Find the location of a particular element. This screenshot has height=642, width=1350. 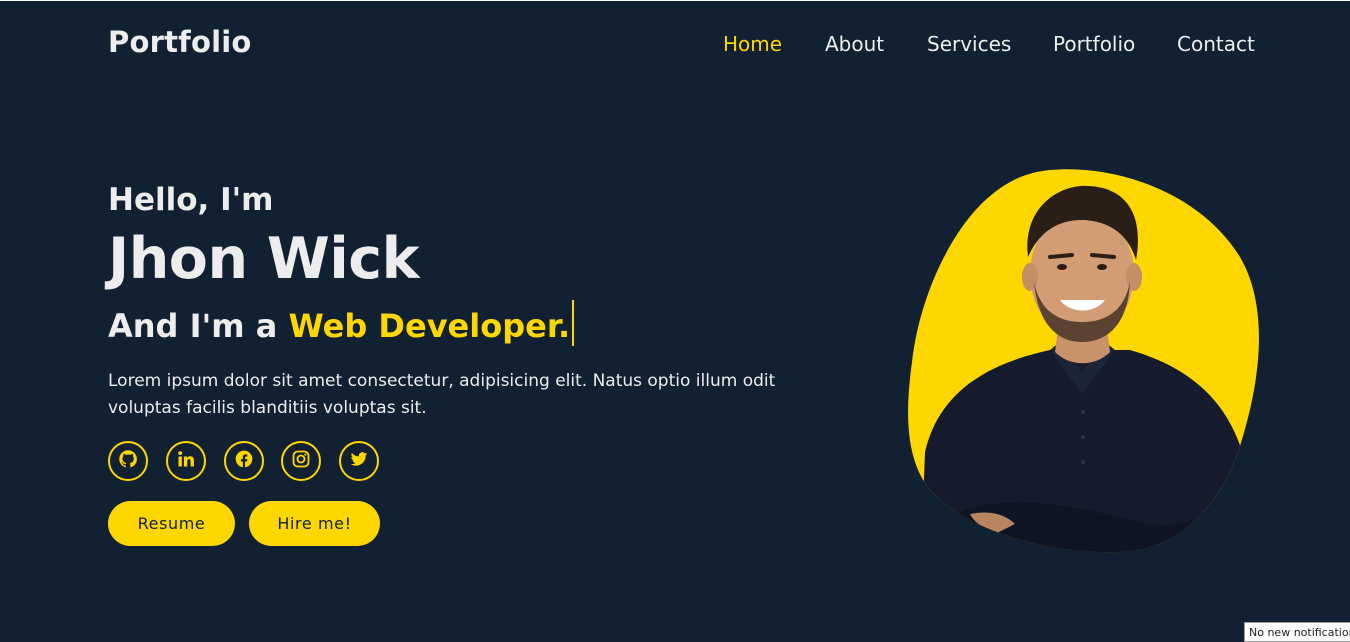

main-nav: Home About Services Portfolio Contact is located at coordinates (629, 45).